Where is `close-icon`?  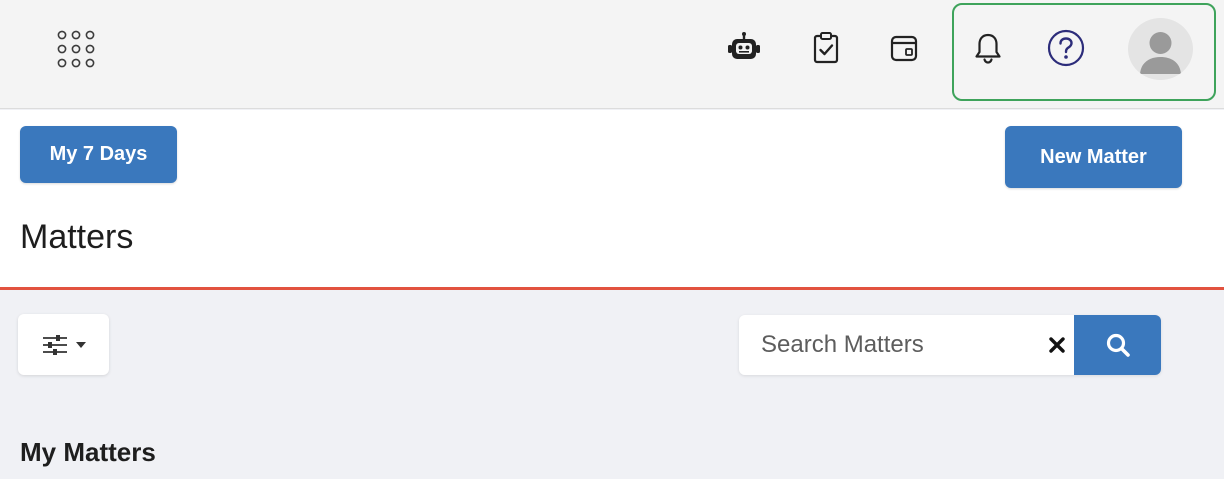 close-icon is located at coordinates (1056, 345).